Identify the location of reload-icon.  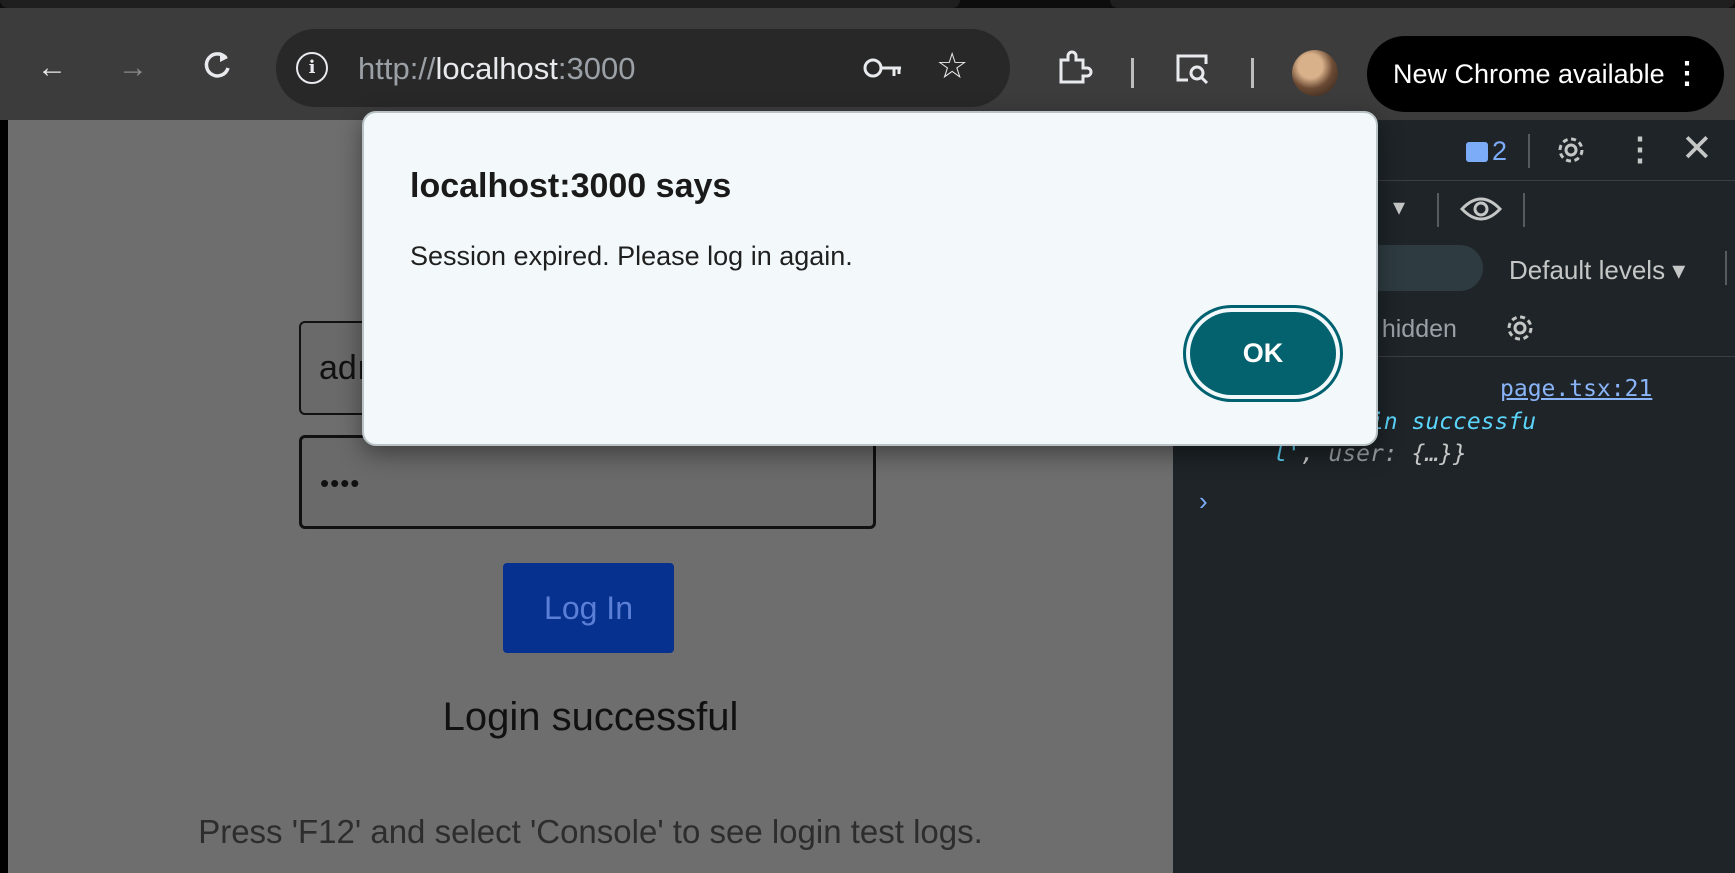
(217, 65).